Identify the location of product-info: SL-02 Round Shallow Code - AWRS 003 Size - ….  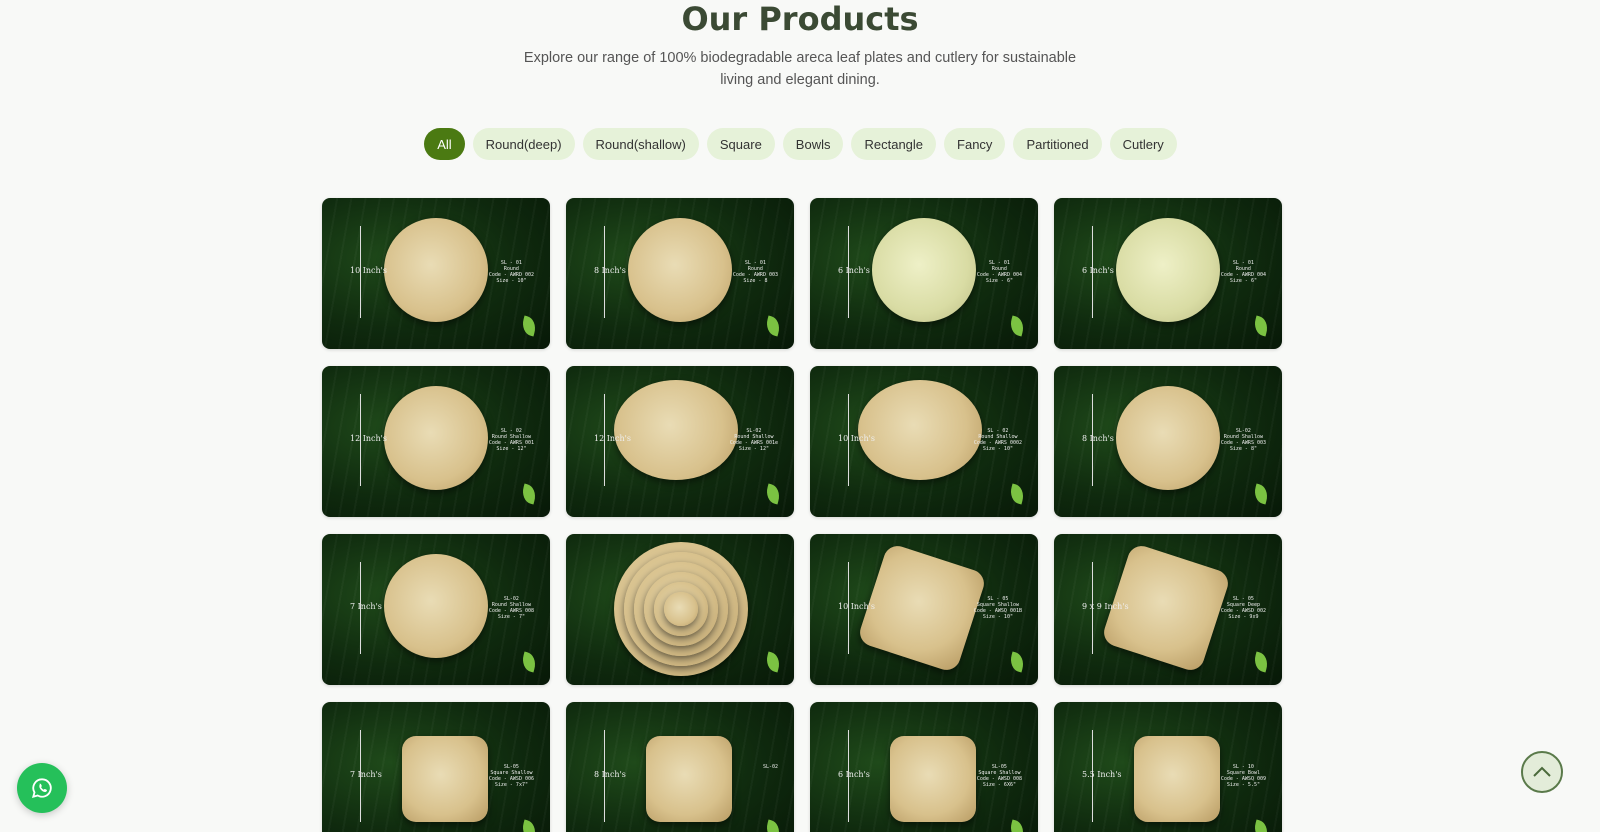
(1243, 440).